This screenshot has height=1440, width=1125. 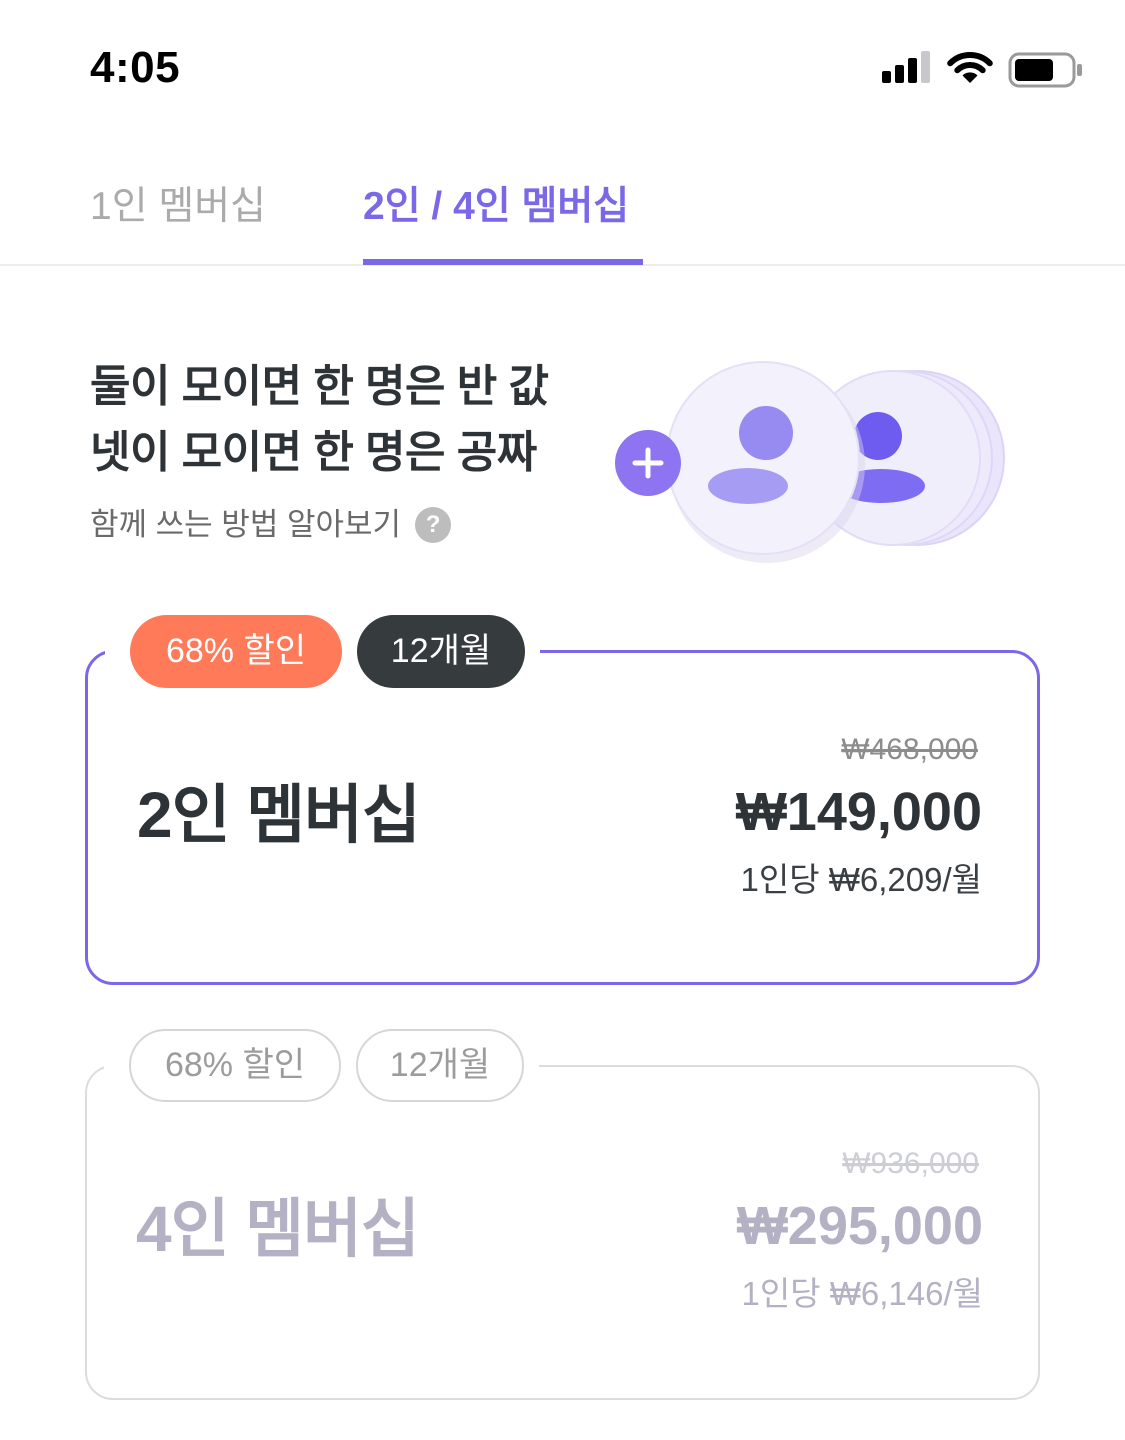 I want to click on status-time: 4:05, so click(x=135, y=67).